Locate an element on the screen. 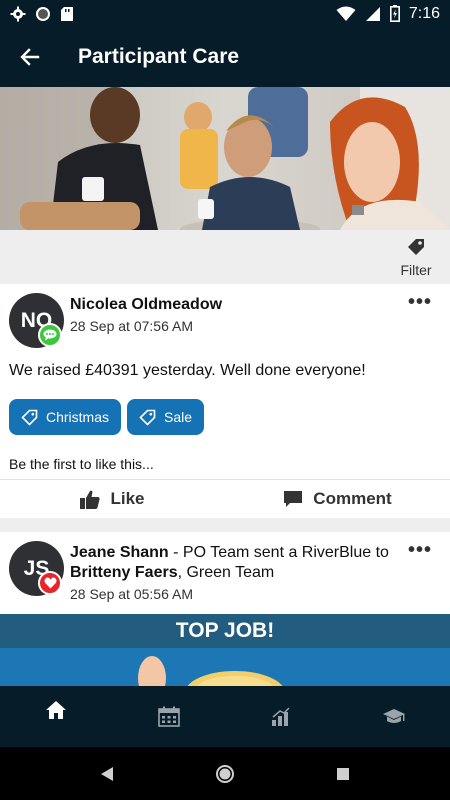 This screenshot has width=450, height=800. heart-icon is located at coordinates (50, 583).